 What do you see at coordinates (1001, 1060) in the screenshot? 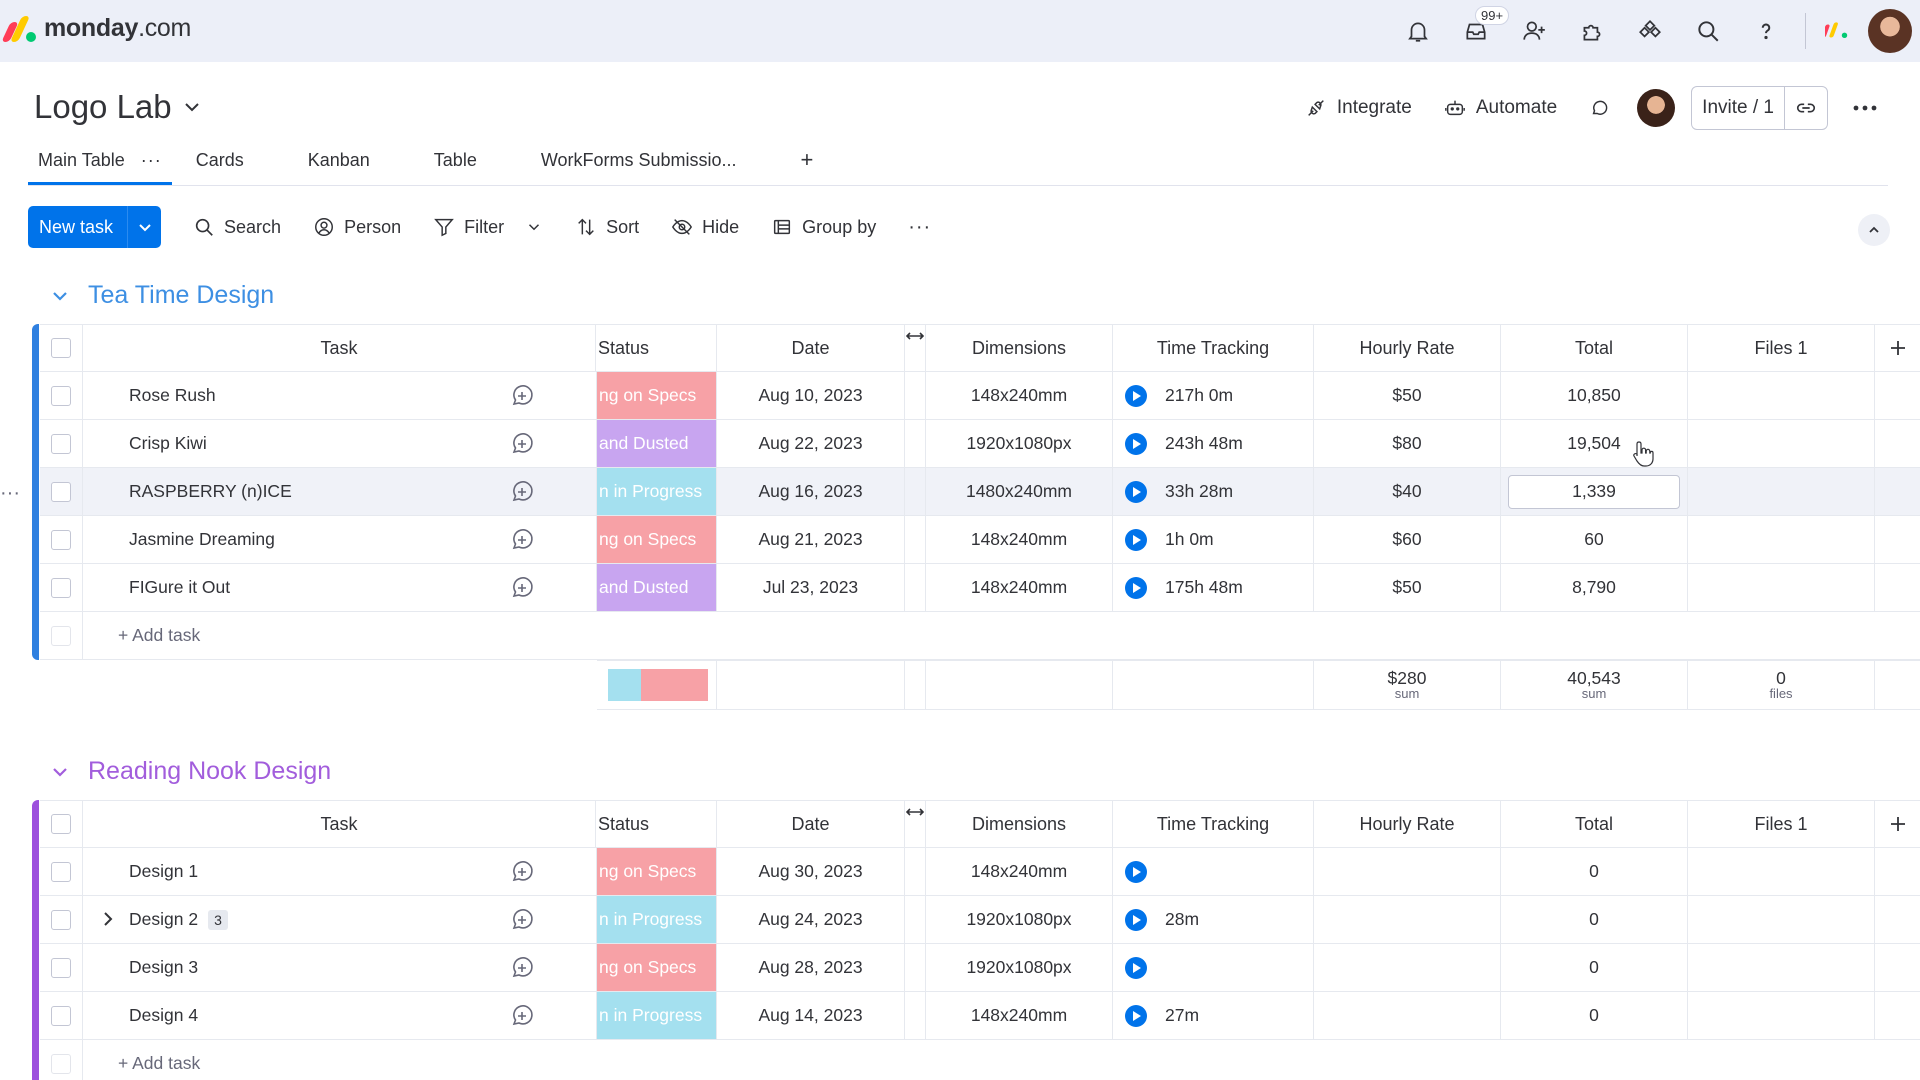
I see `add-task-input: + Add task` at bounding box center [1001, 1060].